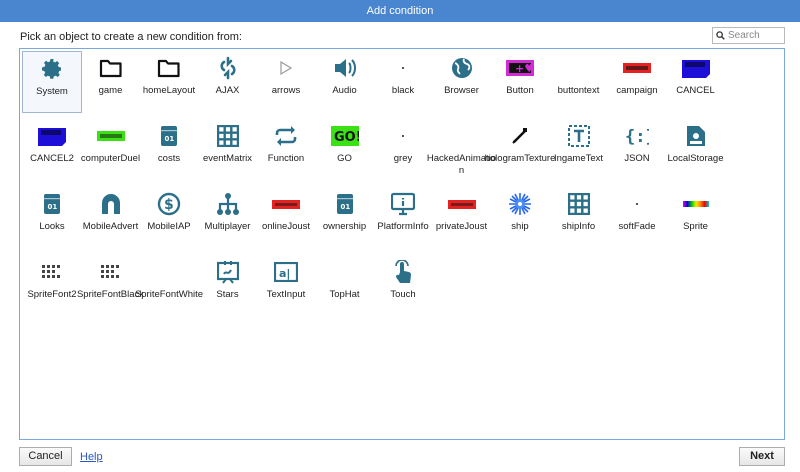 This screenshot has width=800, height=472. What do you see at coordinates (637, 218) in the screenshot?
I see `object-tile-softfade: softFade` at bounding box center [637, 218].